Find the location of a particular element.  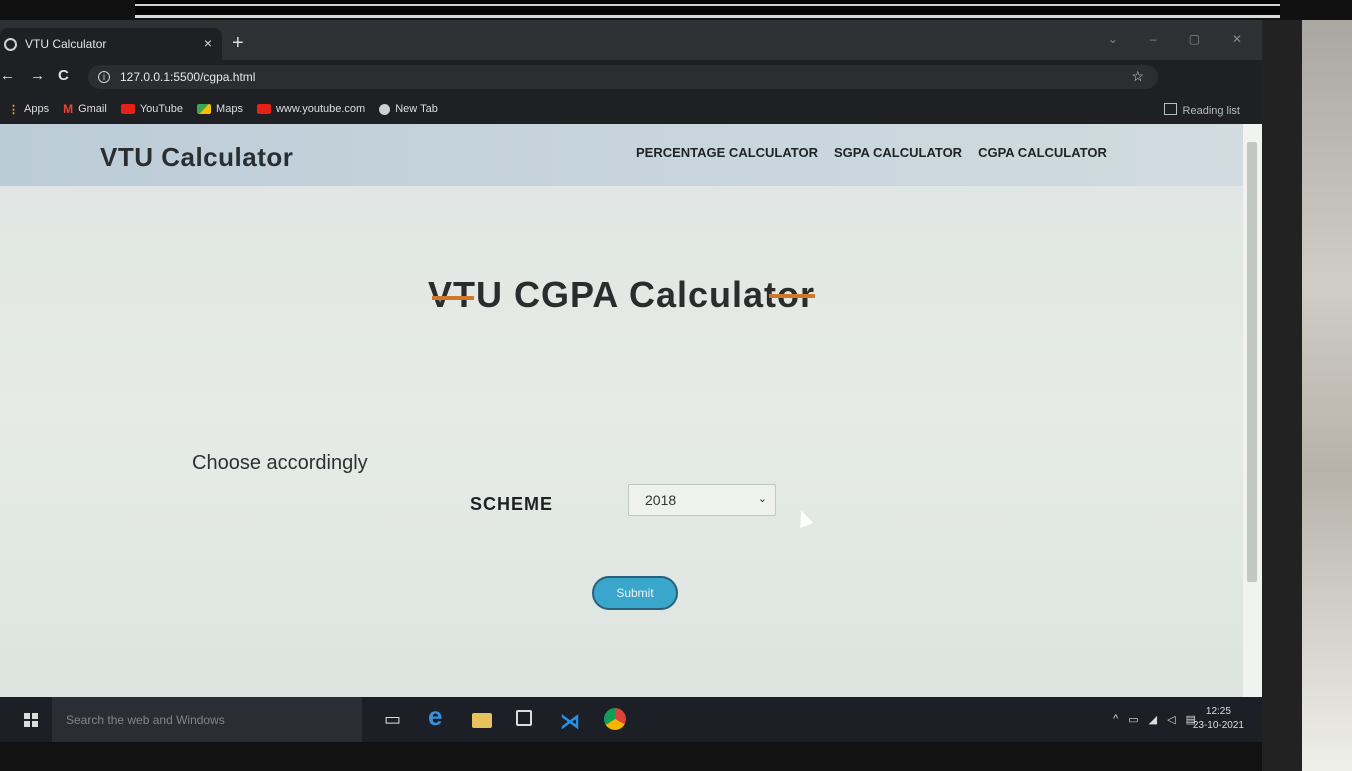

bookmark-maps: Maps is located at coordinates (220, 109).